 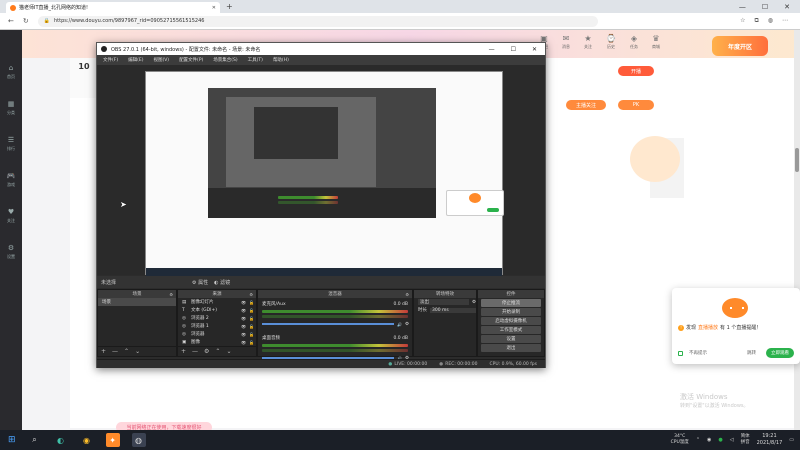 What do you see at coordinates (443, 302) in the screenshot?
I see `transition-type-select: 淡出` at bounding box center [443, 302].